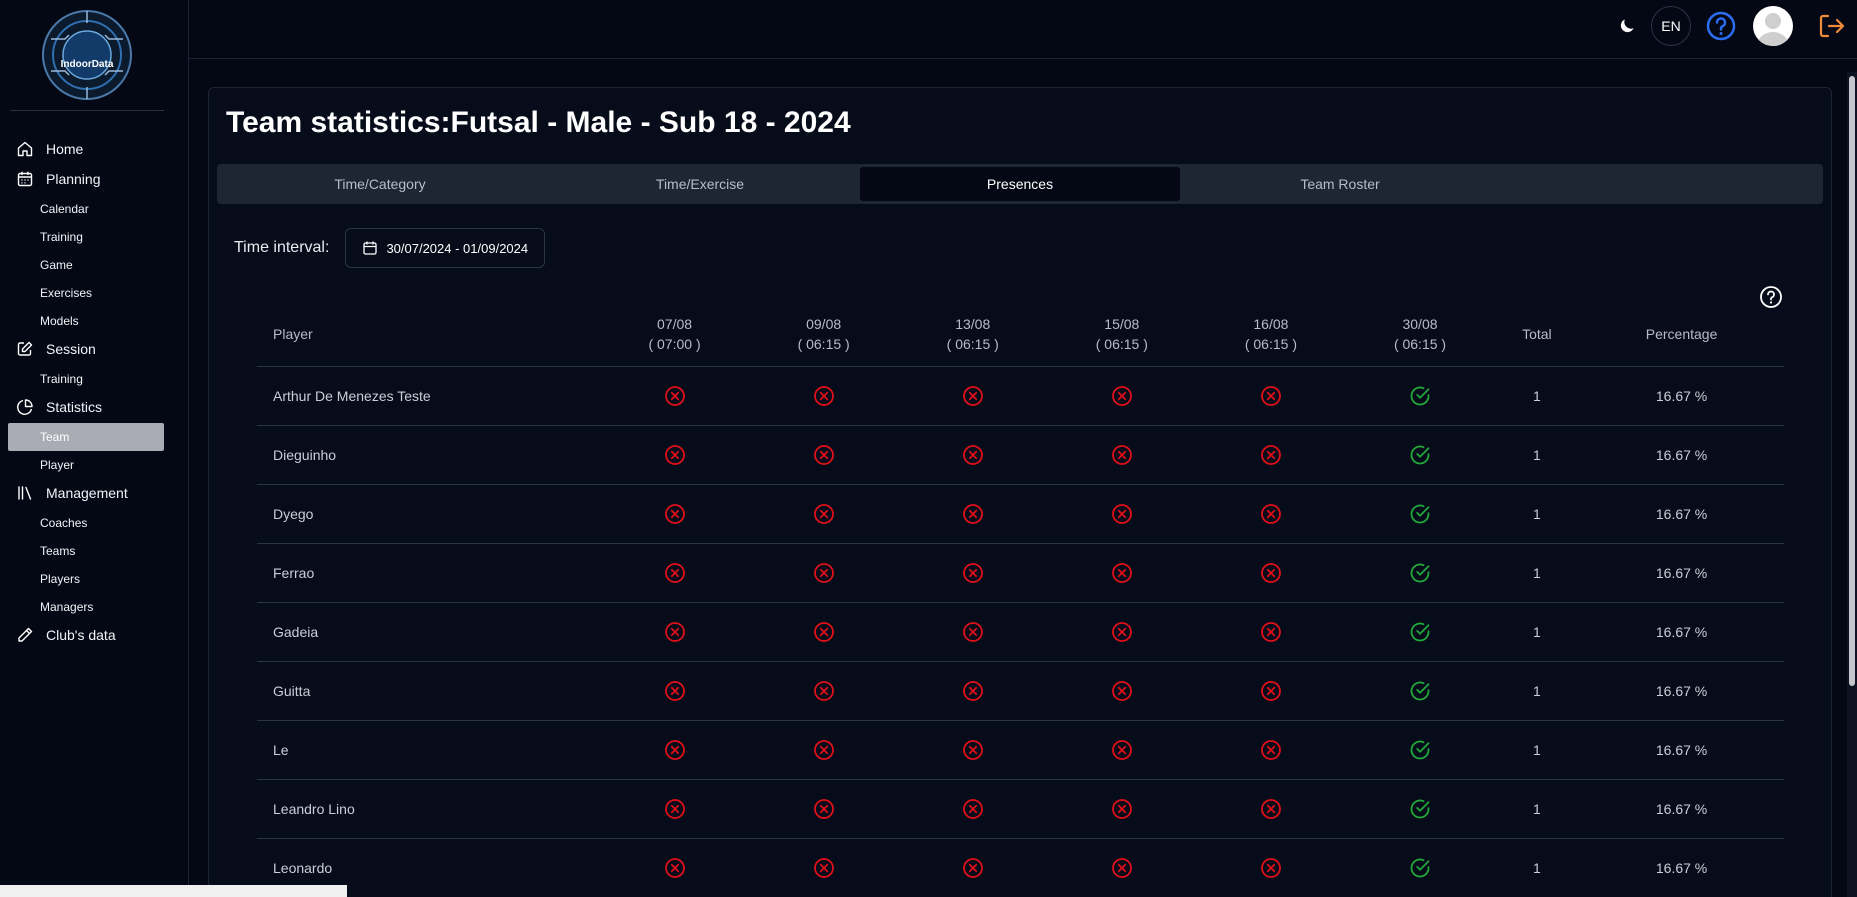 The image size is (1857, 897). I want to click on sidebar-item-planning: Planning, so click(94, 179).